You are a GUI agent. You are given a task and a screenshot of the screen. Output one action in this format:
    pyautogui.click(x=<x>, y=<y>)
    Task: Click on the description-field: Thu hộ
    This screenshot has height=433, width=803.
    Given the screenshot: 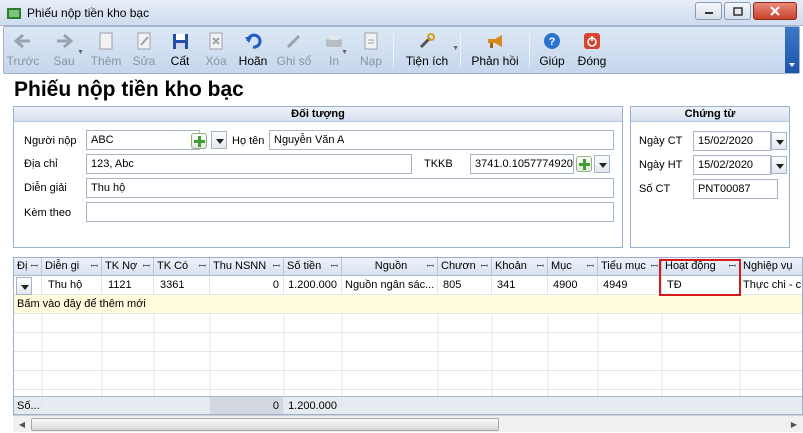 What is the action you would take?
    pyautogui.click(x=350, y=188)
    